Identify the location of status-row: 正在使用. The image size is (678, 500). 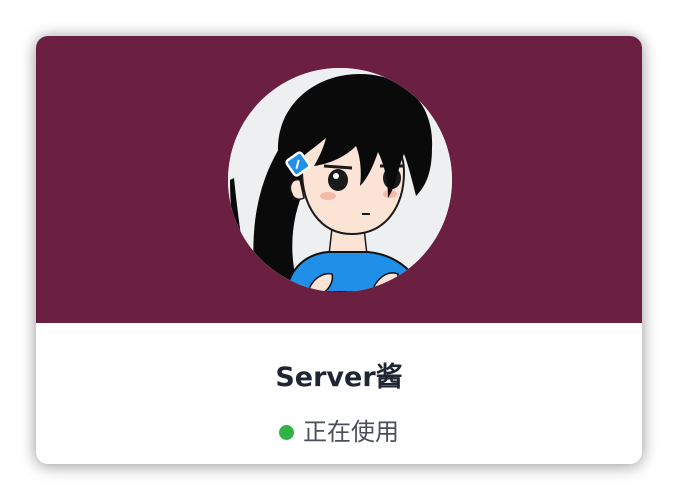
(339, 432).